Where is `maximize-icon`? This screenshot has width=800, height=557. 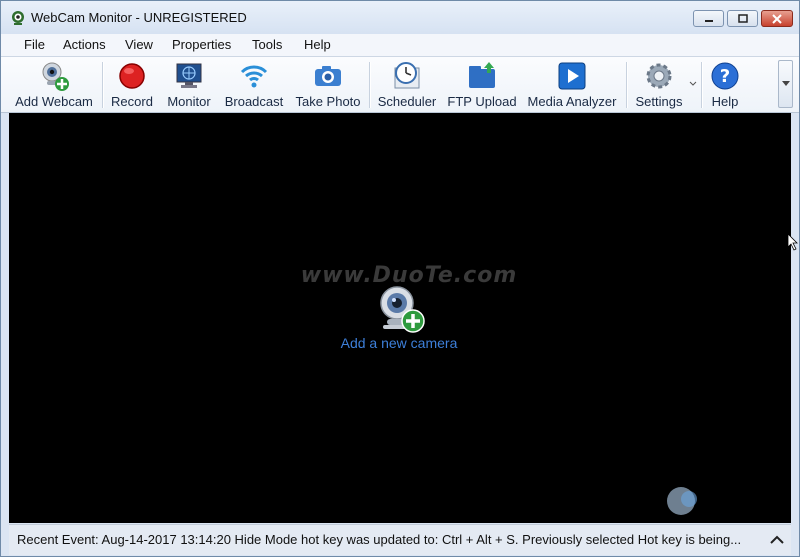 maximize-icon is located at coordinates (742, 18).